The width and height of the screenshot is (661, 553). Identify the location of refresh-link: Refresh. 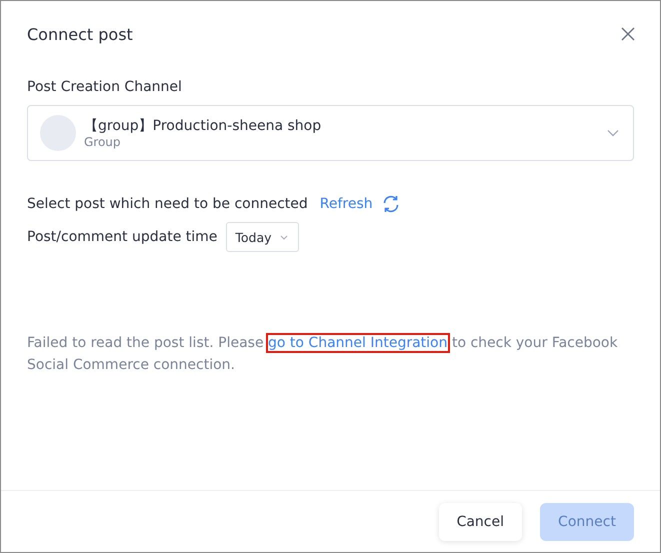
(346, 204).